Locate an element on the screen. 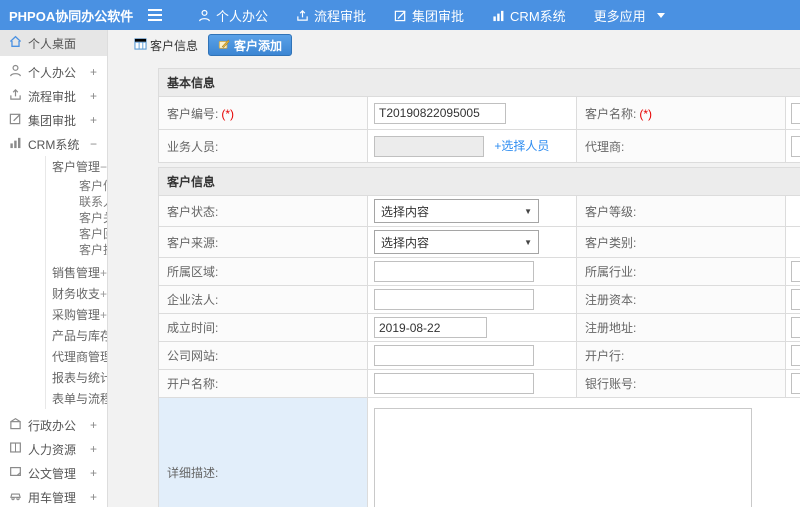 The image size is (800, 507). sidebar-item-finance: 财务收支 + is located at coordinates (76, 293).